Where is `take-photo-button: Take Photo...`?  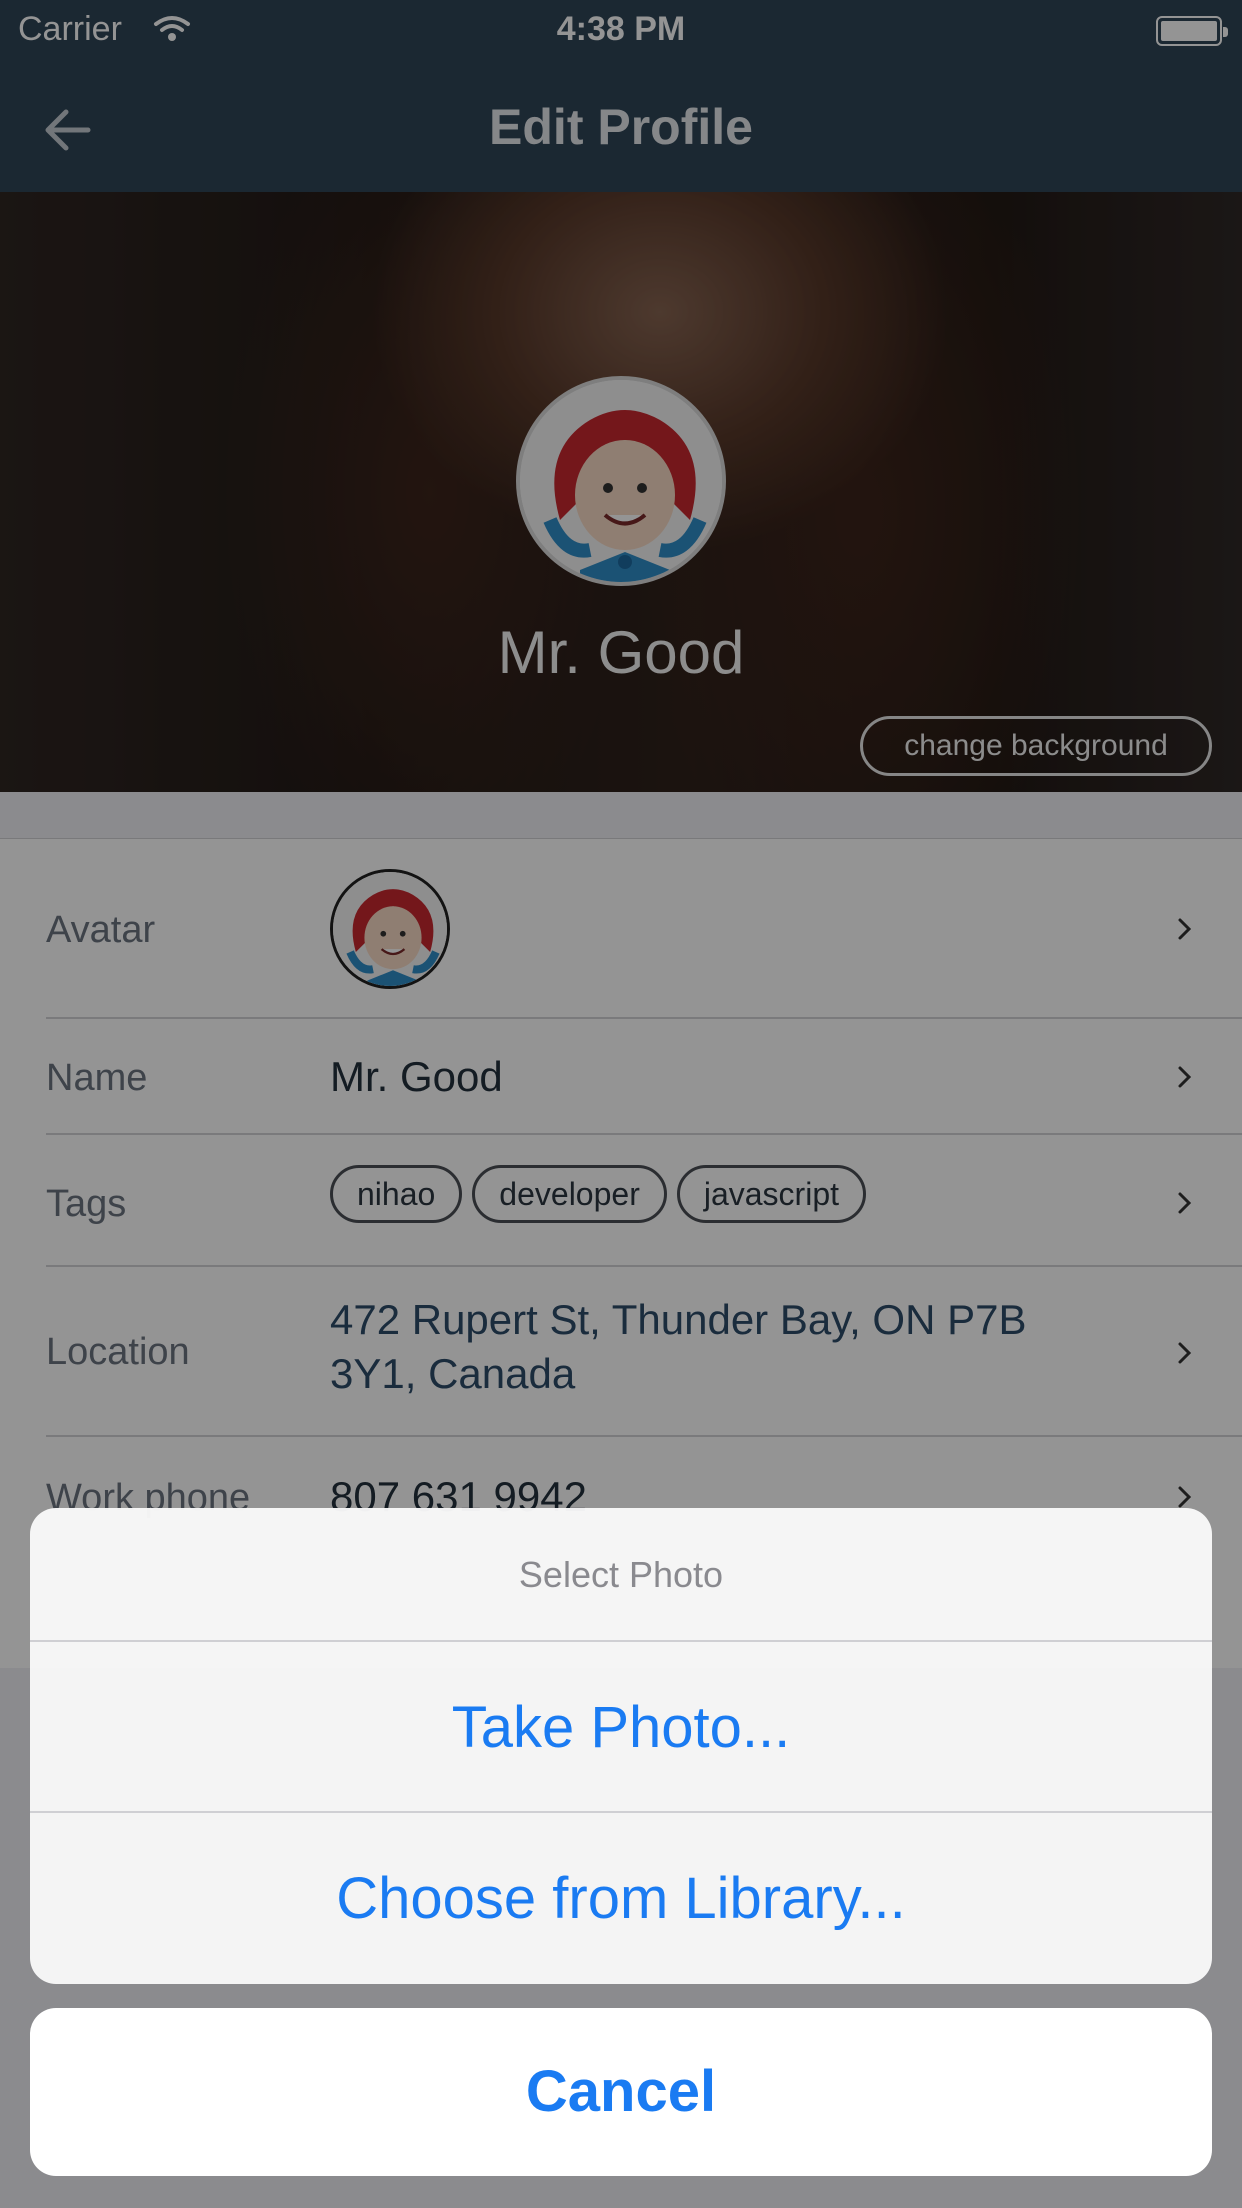 take-photo-button: Take Photo... is located at coordinates (621, 1727).